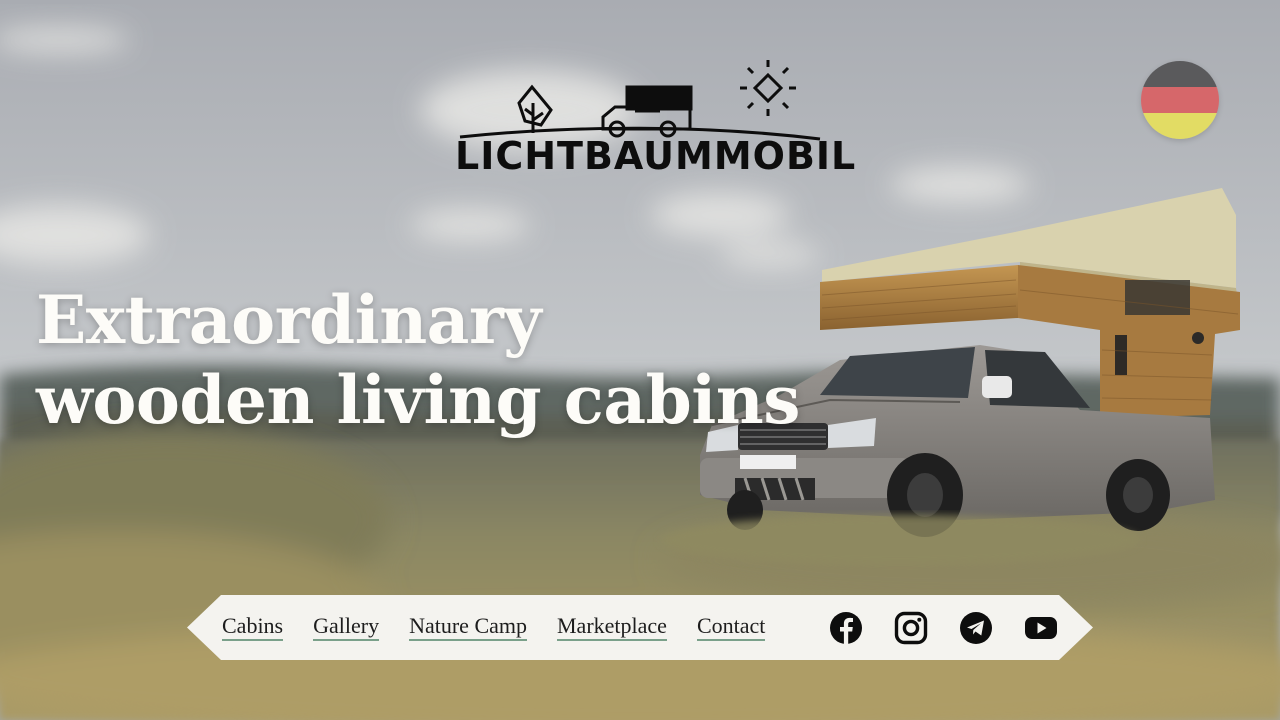 The width and height of the screenshot is (1280, 720). Describe the element at coordinates (911, 628) in the screenshot. I see `instagram-icon` at that location.